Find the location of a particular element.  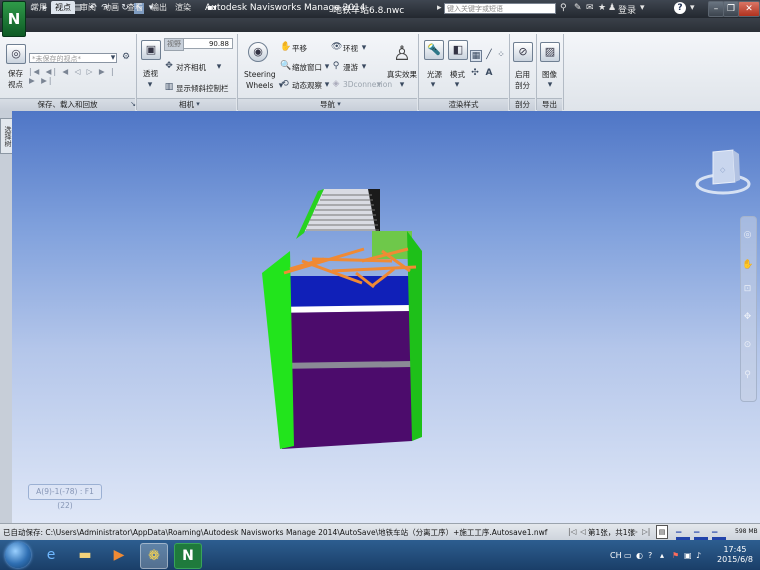

navigate-panel-dropdown-icon: ▾ is located at coordinates (339, 104).